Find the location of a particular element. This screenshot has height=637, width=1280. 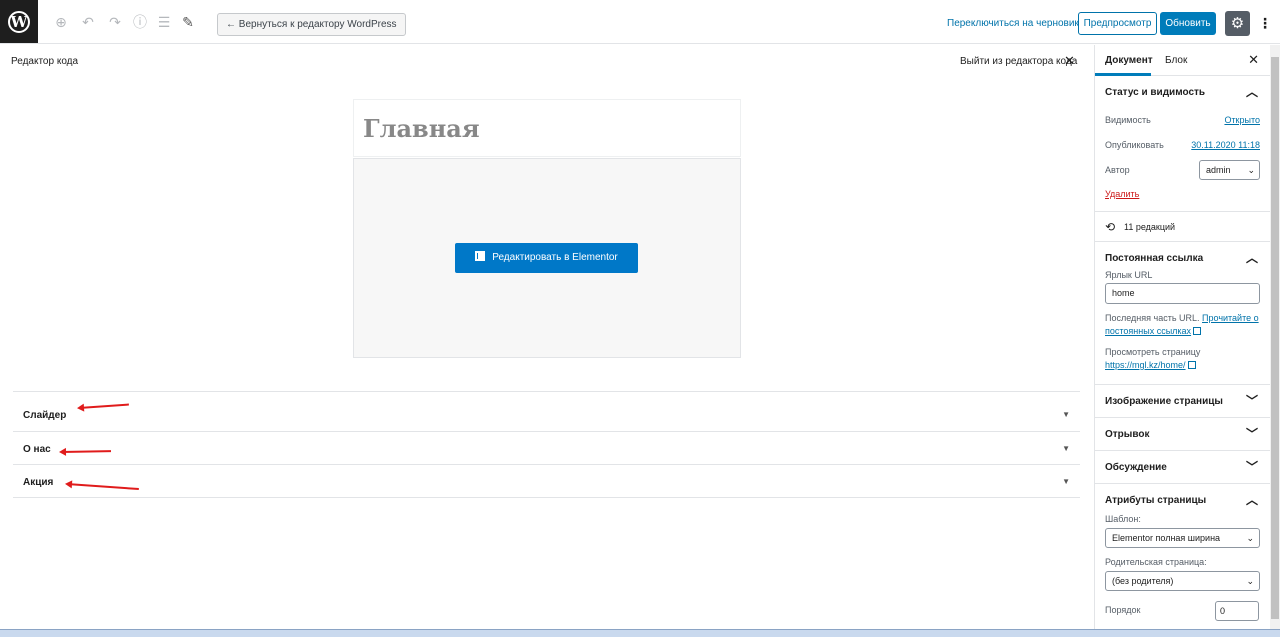

elementor-placeholder: Редактировать в Elementor is located at coordinates (547, 258).